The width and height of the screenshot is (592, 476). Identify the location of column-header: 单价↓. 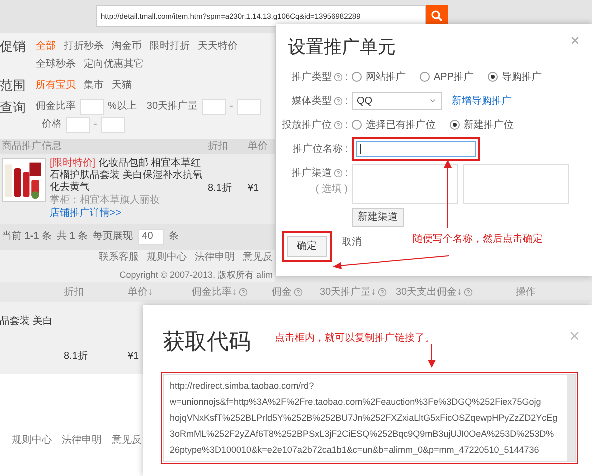
(140, 293).